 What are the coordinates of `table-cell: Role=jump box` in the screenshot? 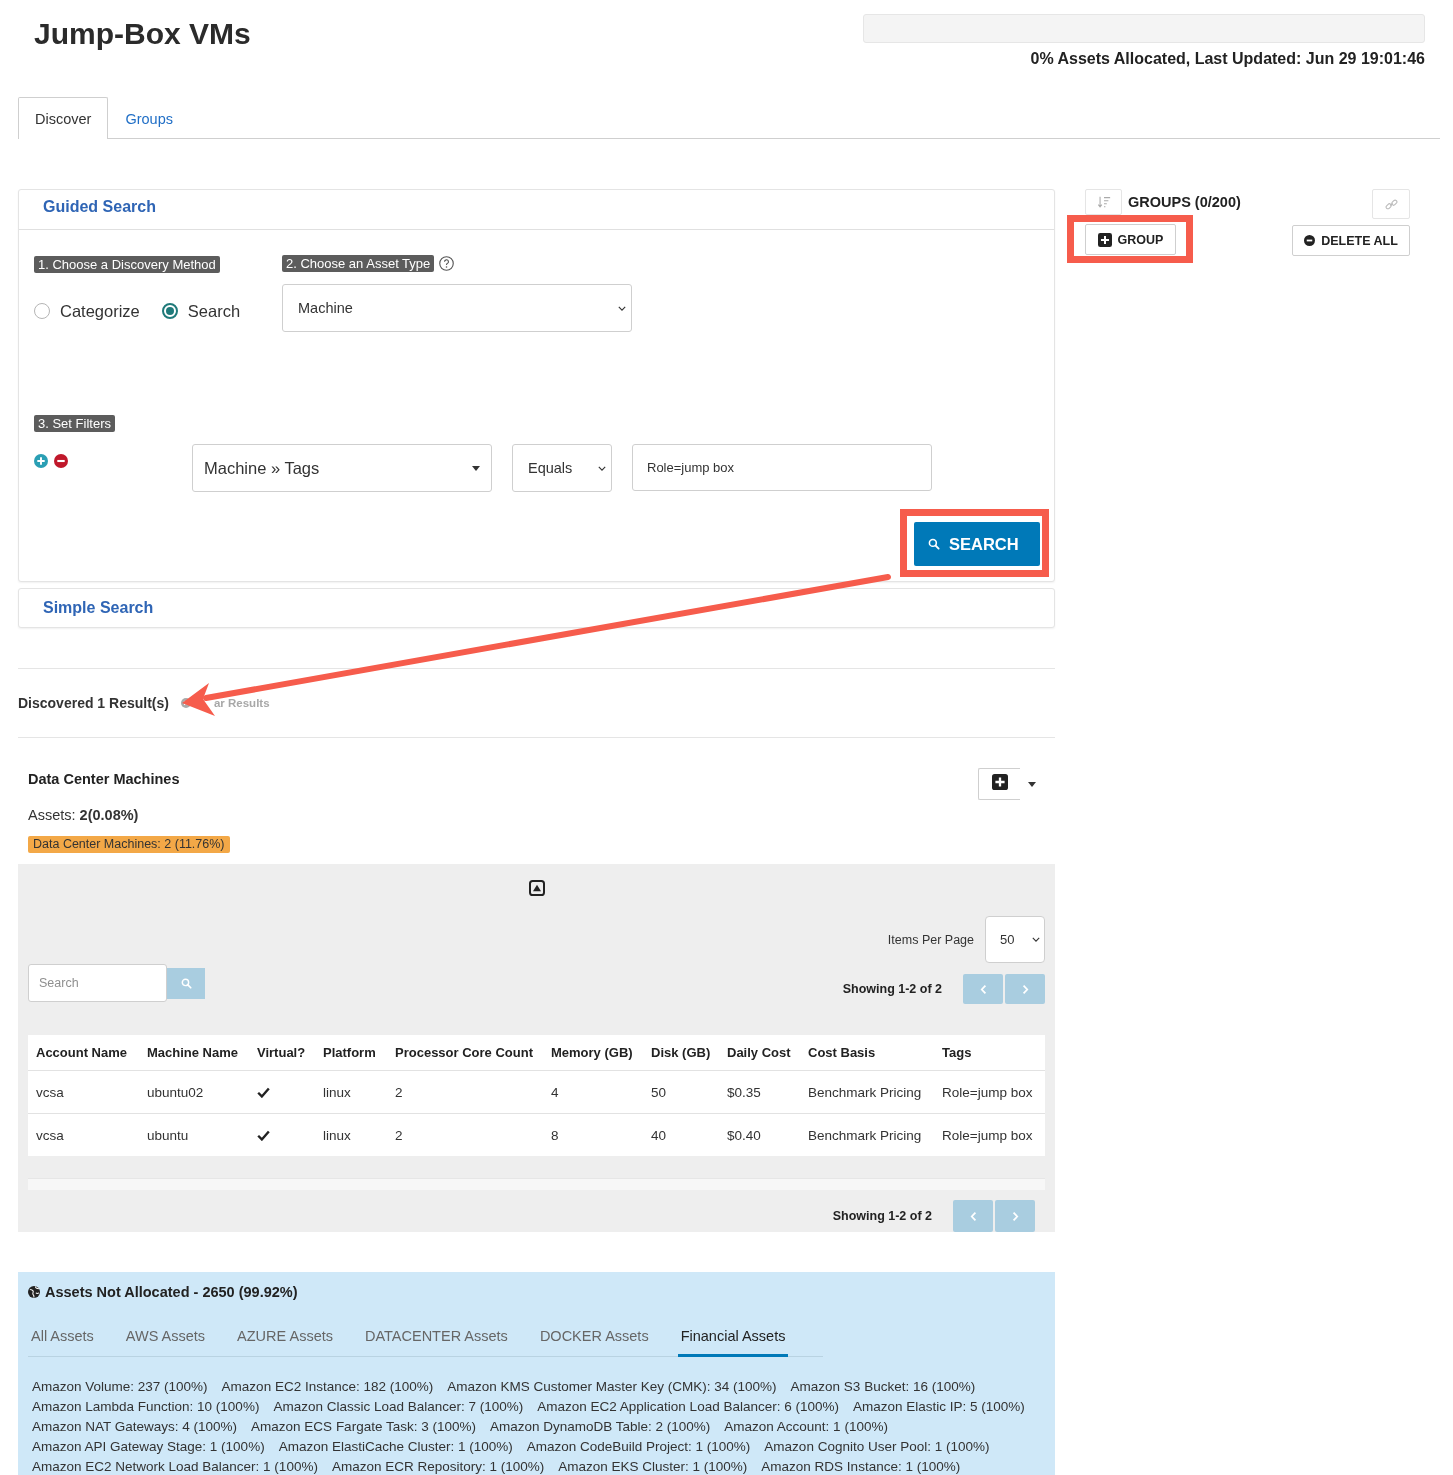 It's located at (989, 1134).